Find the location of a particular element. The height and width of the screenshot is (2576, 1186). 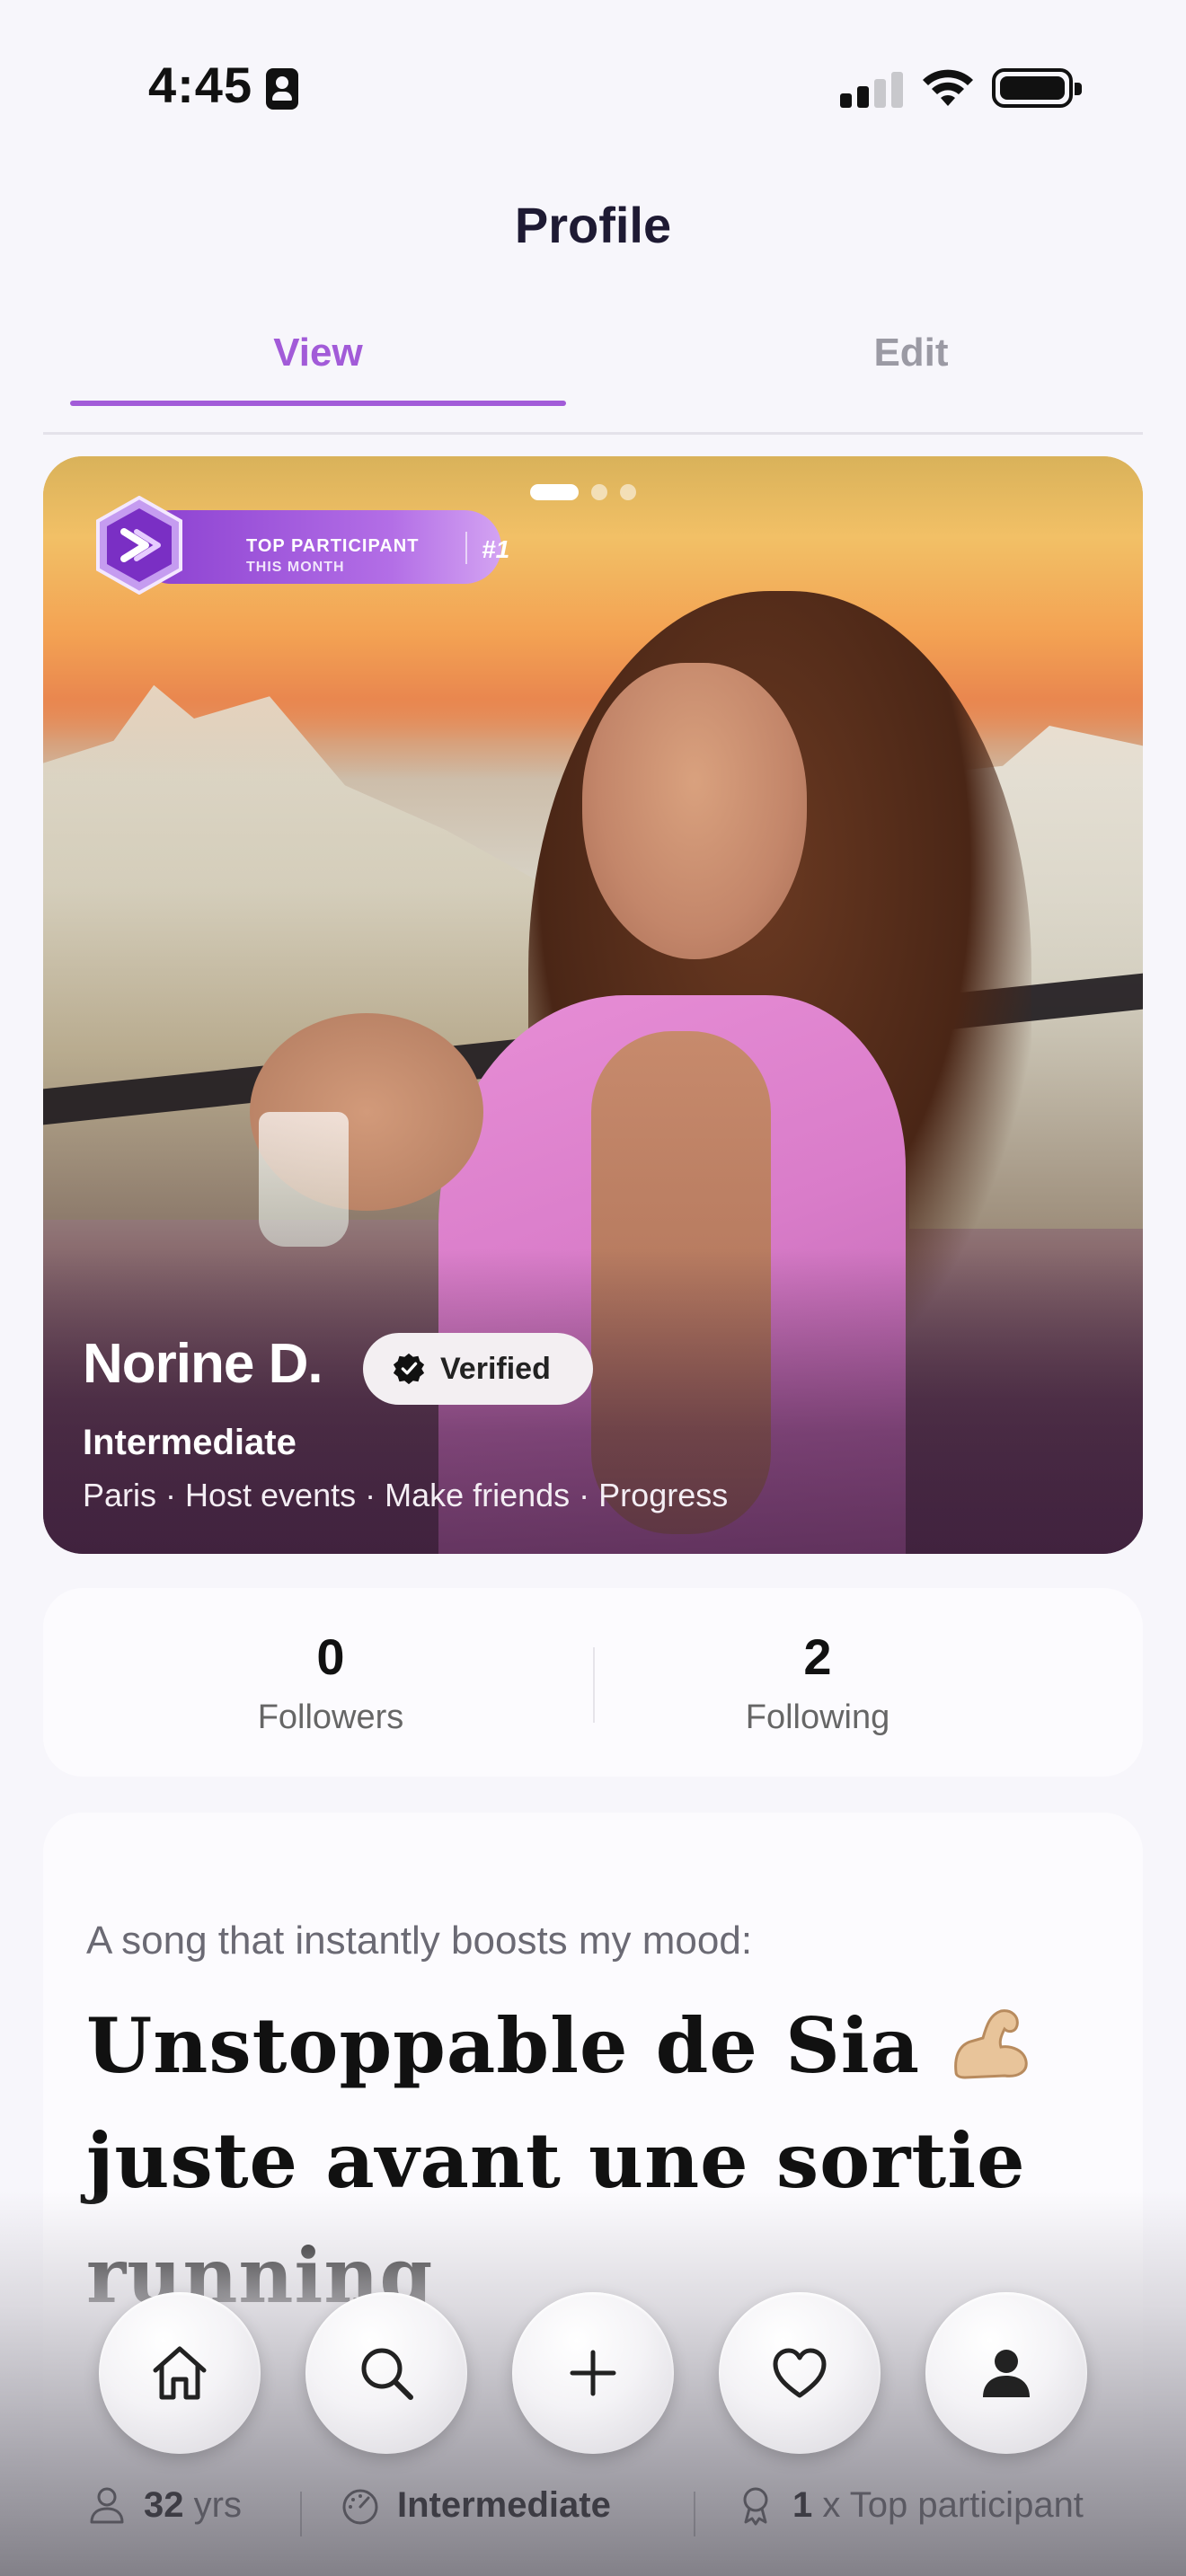

followers-stat: 0 Followers is located at coordinates (330, 1682).